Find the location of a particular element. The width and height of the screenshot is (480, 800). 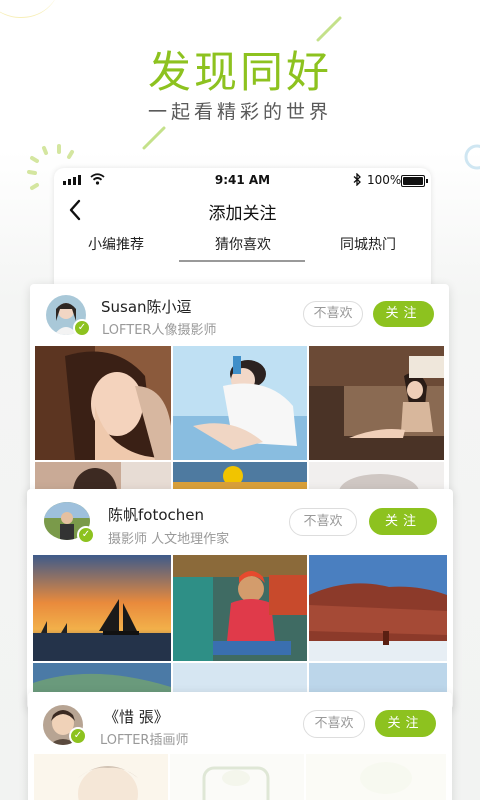

ring-decoration-icon is located at coordinates (472, 157).